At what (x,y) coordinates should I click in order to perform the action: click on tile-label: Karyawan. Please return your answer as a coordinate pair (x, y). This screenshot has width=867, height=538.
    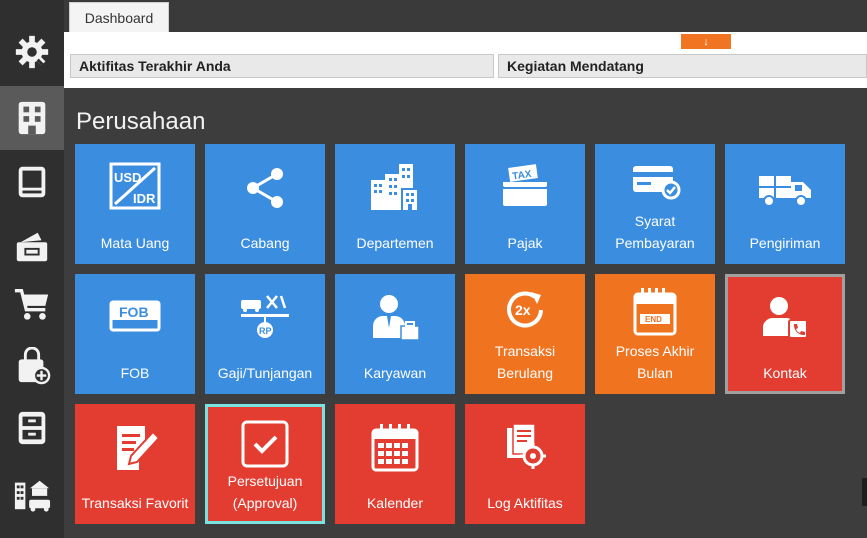
    Looking at the image, I should click on (395, 373).